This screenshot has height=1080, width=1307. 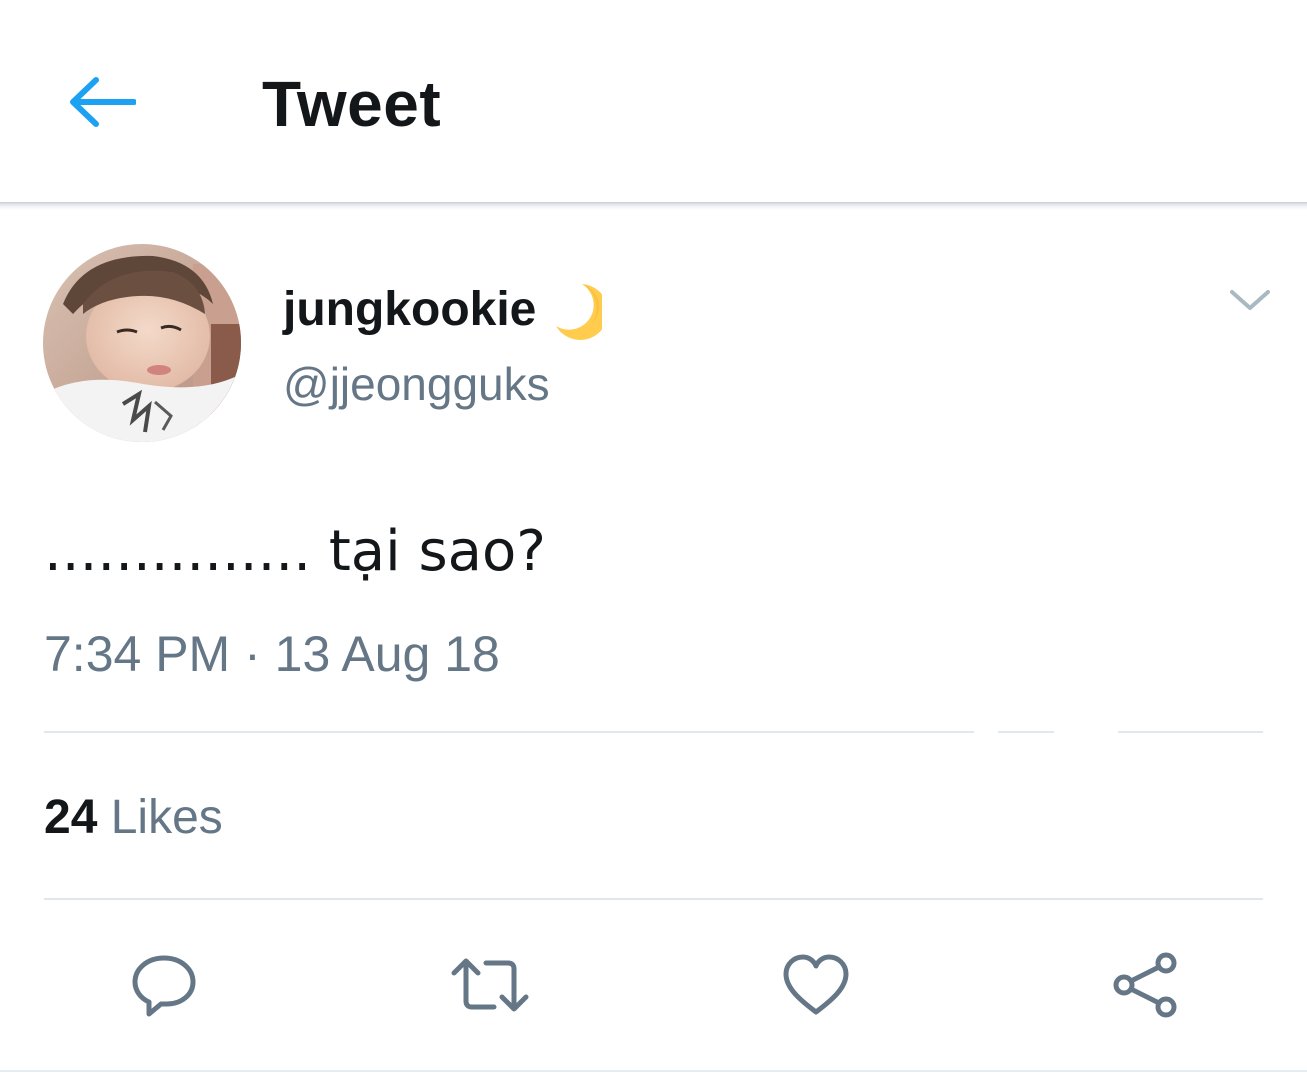 I want to click on likes-count: 24, so click(x=71, y=817).